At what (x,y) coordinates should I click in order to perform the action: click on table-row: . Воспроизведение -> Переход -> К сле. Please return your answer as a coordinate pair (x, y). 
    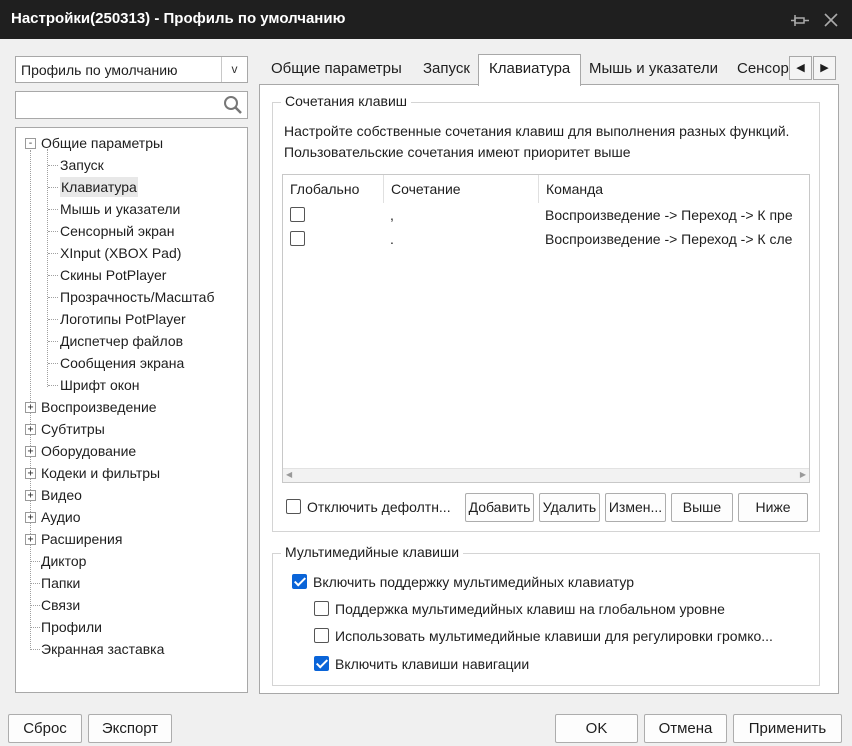
    Looking at the image, I should click on (546, 239).